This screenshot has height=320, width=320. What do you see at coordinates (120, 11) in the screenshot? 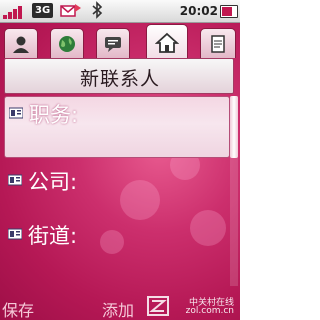
I see `status-bar: 3G 20:02` at bounding box center [120, 11].